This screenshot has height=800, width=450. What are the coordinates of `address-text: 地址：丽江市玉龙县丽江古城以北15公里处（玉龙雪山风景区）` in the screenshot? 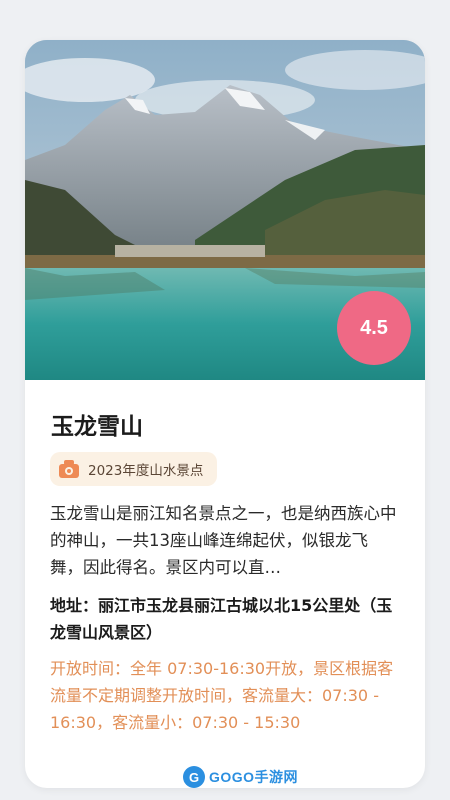 It's located at (221, 619).